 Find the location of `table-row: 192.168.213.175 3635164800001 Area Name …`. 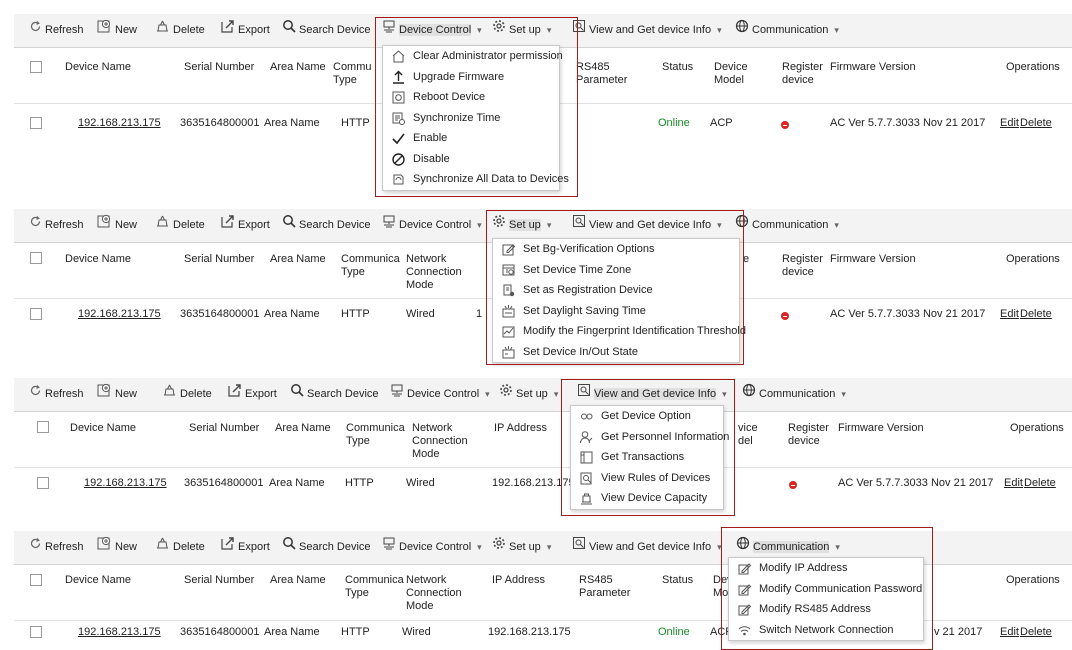

table-row: 192.168.213.175 3635164800001 Area Name … is located at coordinates (543, 487).